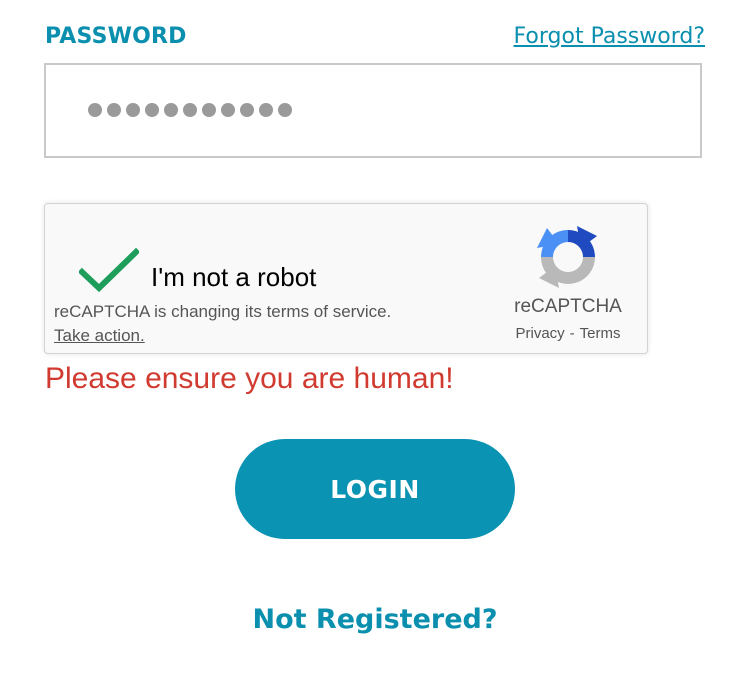  Describe the element at coordinates (233, 277) in the screenshot. I see `recaptcha-checkbox-label: I'm not a robot` at that location.